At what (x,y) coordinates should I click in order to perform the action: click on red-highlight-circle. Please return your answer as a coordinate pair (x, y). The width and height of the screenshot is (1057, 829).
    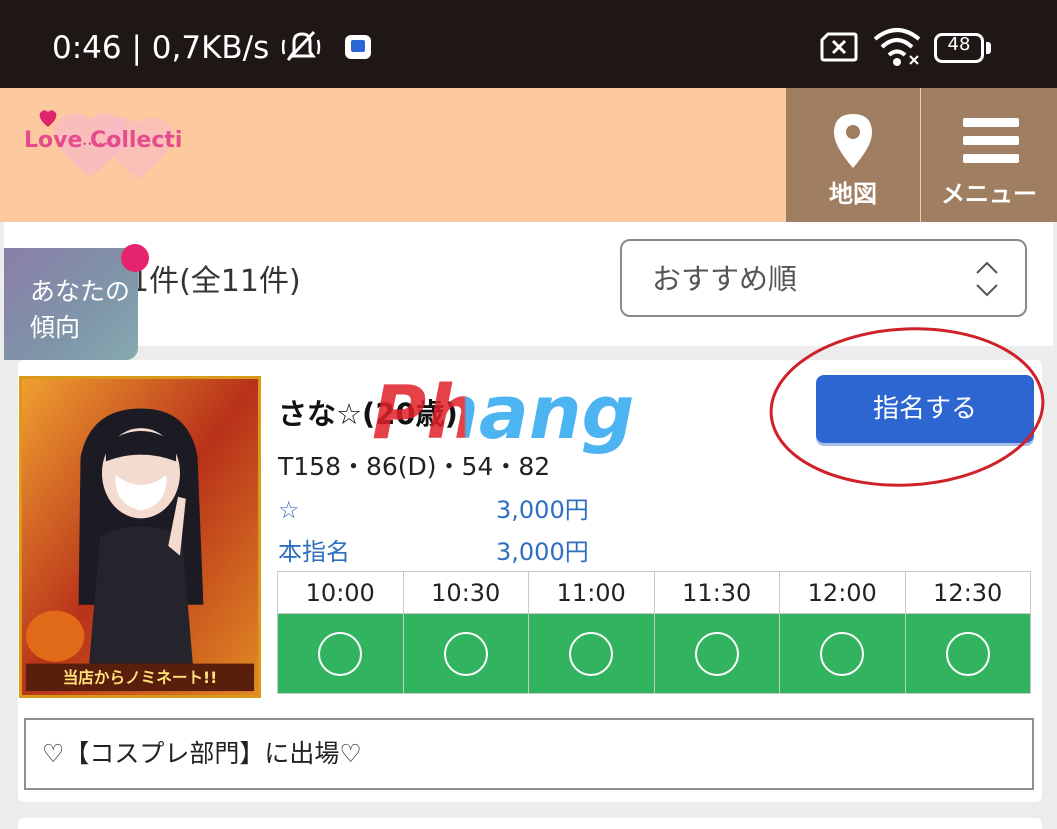
    Looking at the image, I should click on (907, 407).